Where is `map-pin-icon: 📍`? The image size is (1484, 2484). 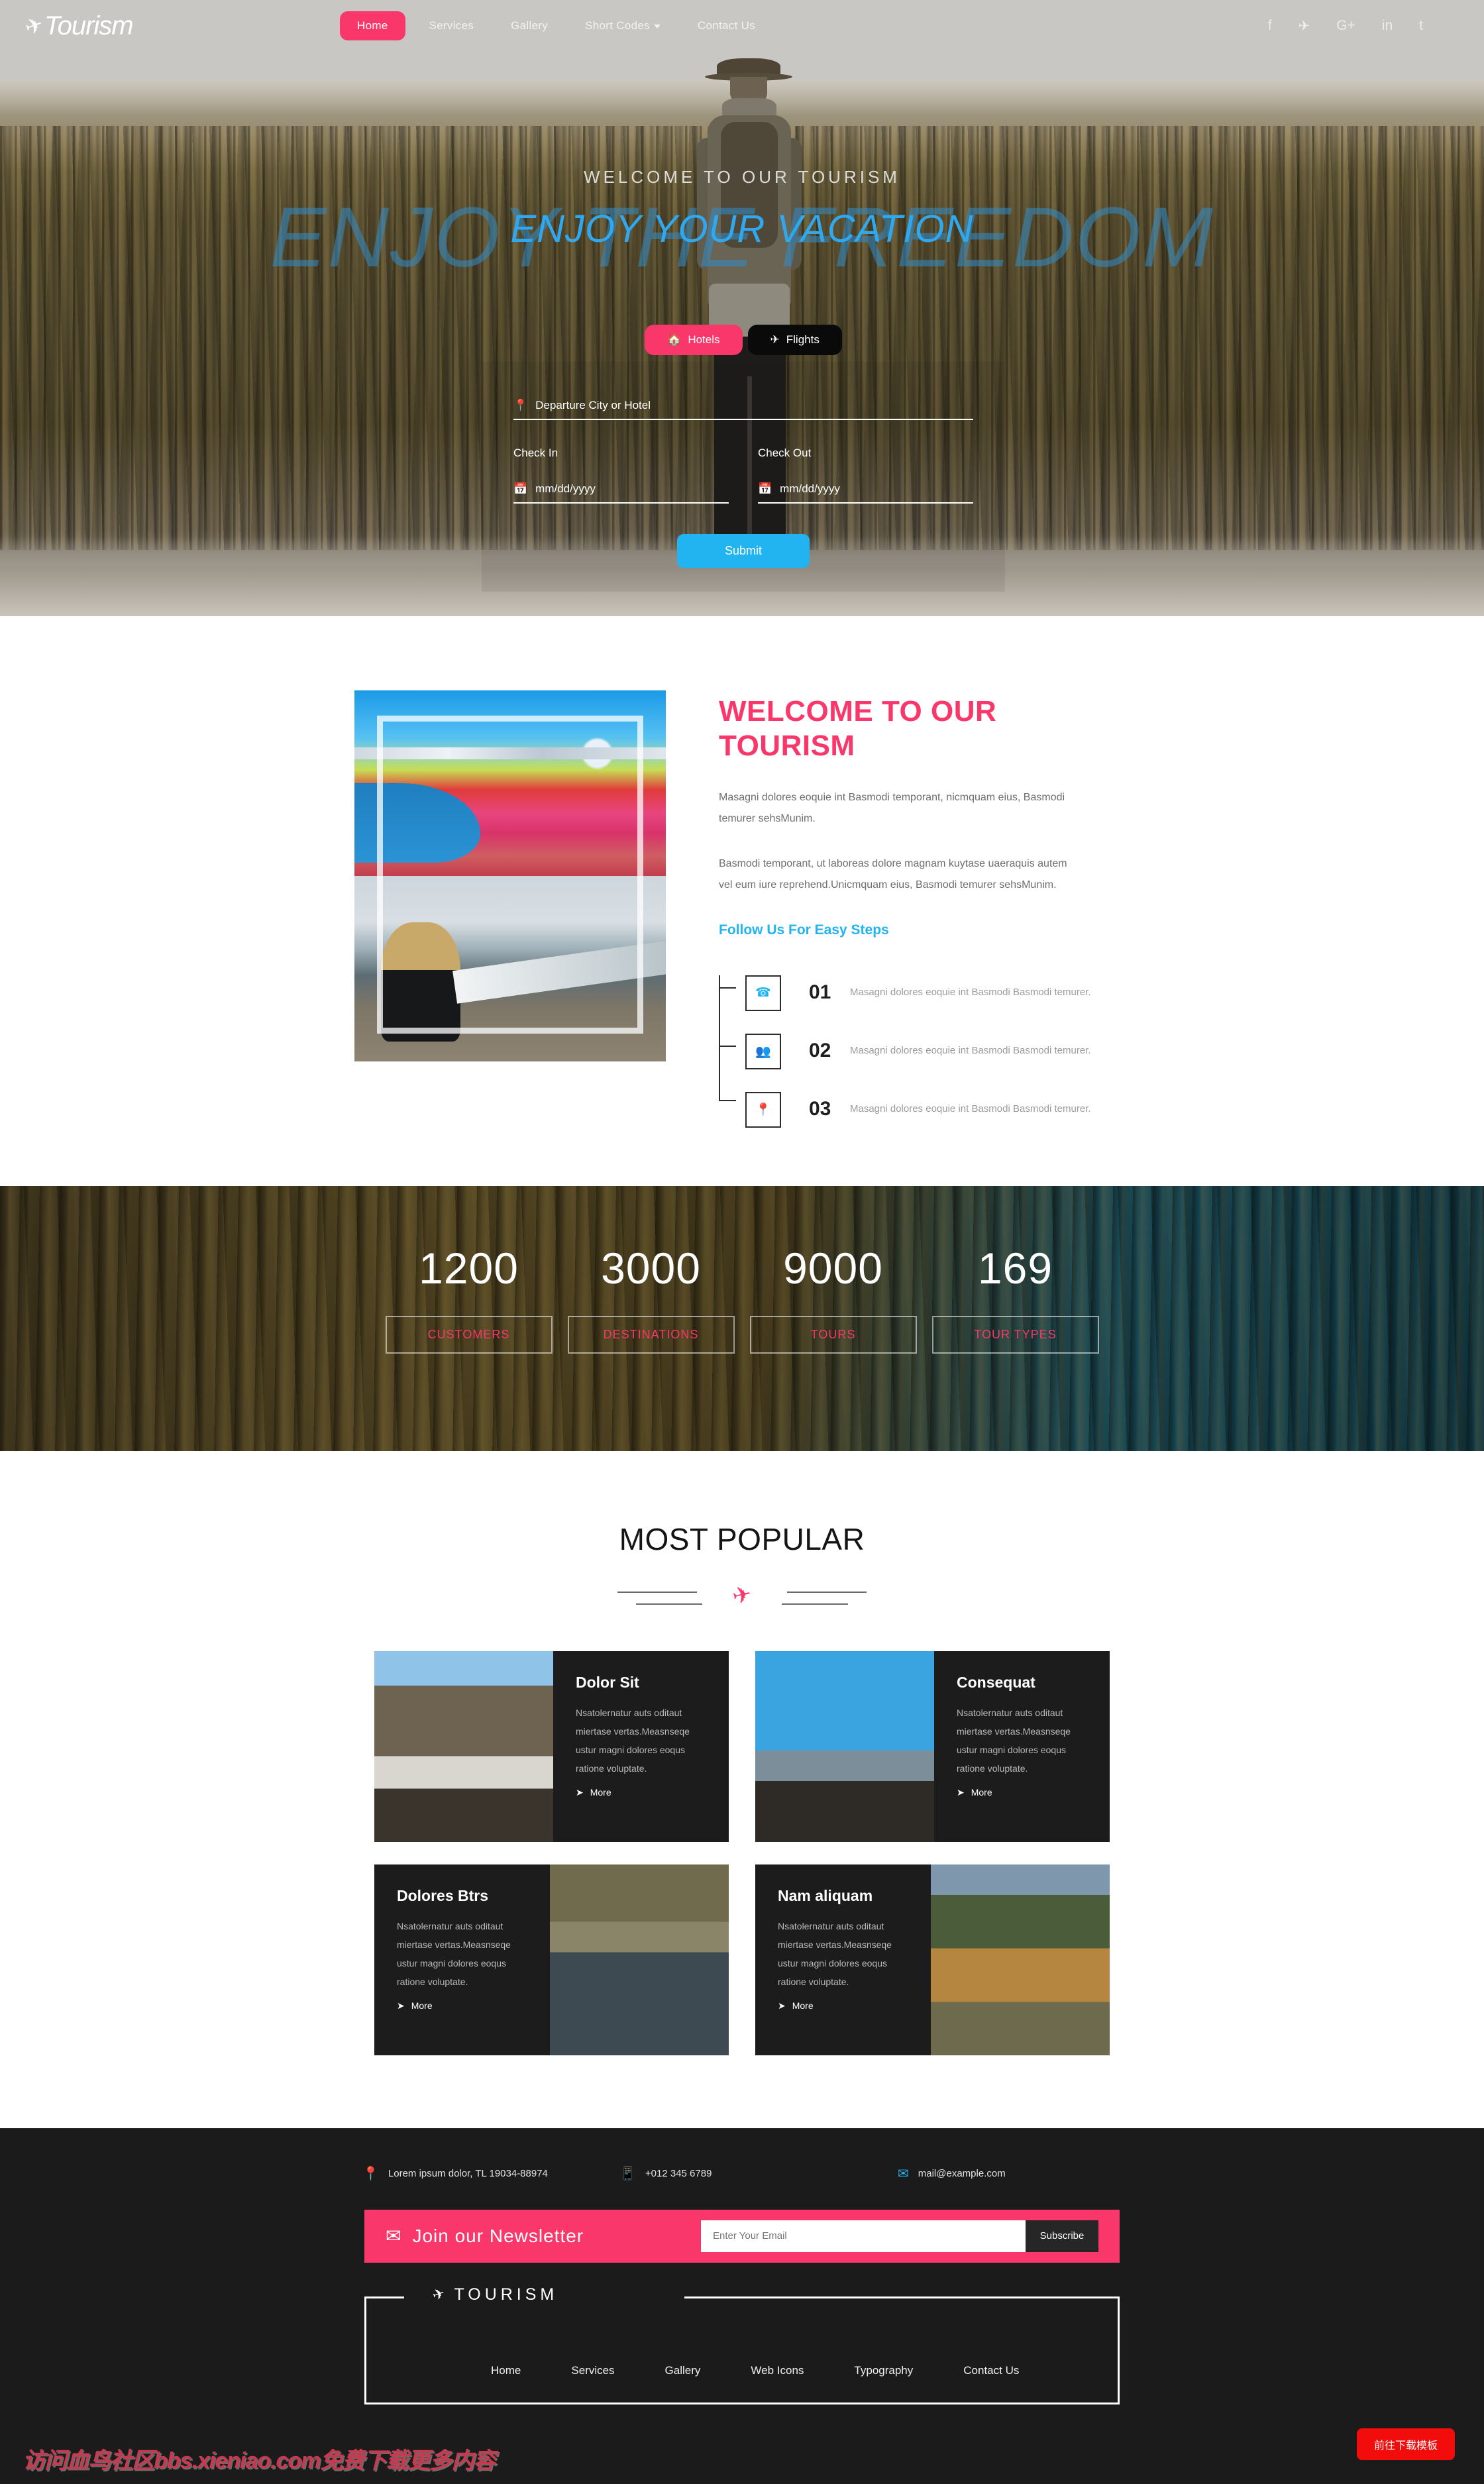 map-pin-icon: 📍 is located at coordinates (371, 2173).